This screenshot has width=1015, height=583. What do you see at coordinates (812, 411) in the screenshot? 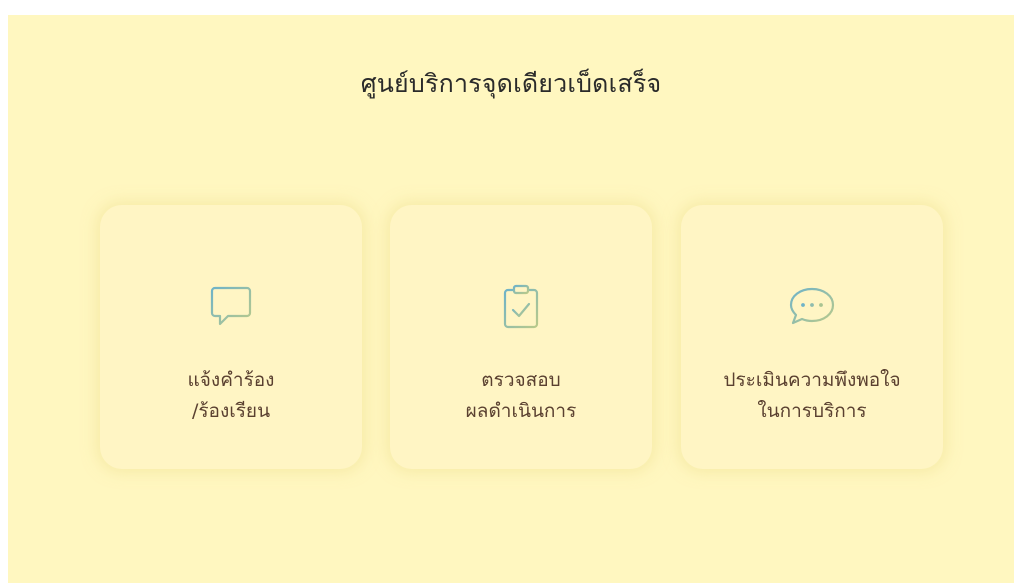
I see `card-label-line2: ในการบริการ` at bounding box center [812, 411].